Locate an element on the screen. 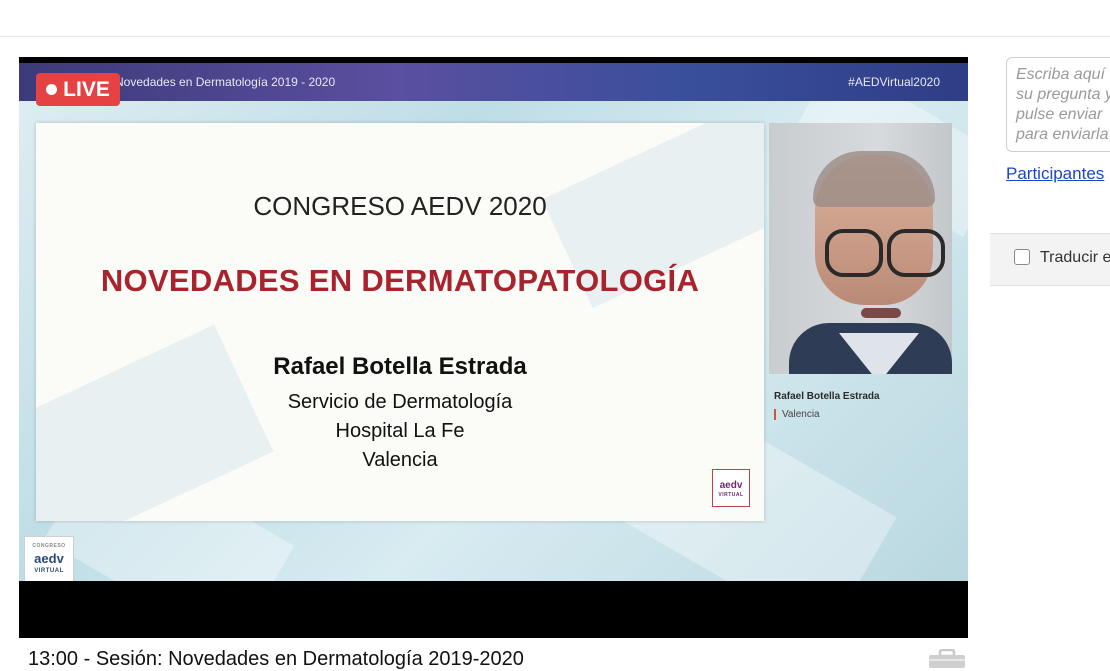 The width and height of the screenshot is (1110, 671). top-bar is located at coordinates (555, 18).